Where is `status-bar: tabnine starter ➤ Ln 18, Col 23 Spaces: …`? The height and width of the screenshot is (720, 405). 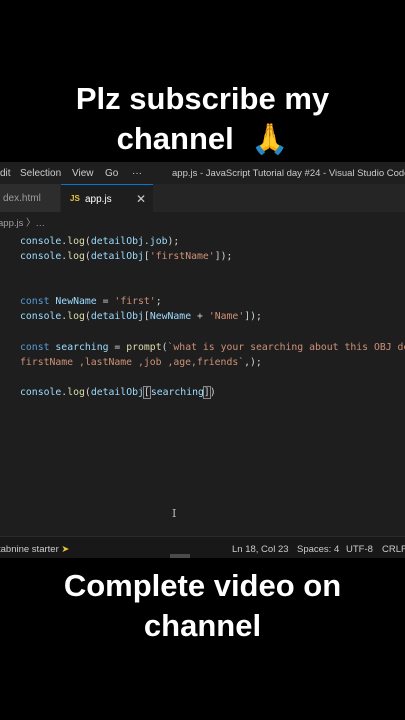
status-bar: tabnine starter ➤ Ln 18, Col 23 Spaces: … is located at coordinates (202, 547).